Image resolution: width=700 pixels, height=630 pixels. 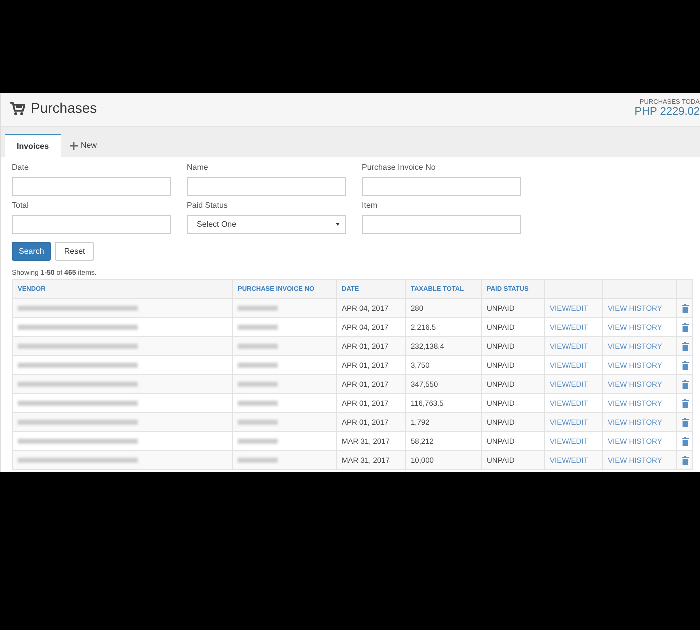 What do you see at coordinates (208, 206) in the screenshot?
I see `field-label: Paid Status` at bounding box center [208, 206].